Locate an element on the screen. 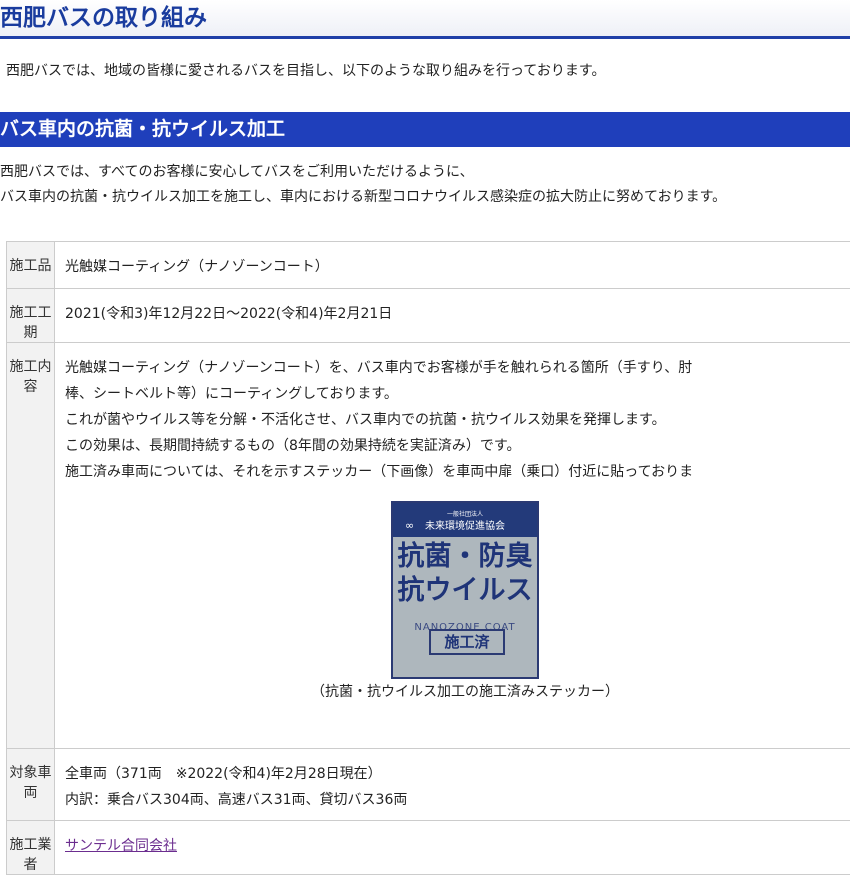 The height and width of the screenshot is (875, 850). table-row: 施工工期 2021(令和3)年12月22日～2022(令和4)年2月21日 is located at coordinates (428, 316).